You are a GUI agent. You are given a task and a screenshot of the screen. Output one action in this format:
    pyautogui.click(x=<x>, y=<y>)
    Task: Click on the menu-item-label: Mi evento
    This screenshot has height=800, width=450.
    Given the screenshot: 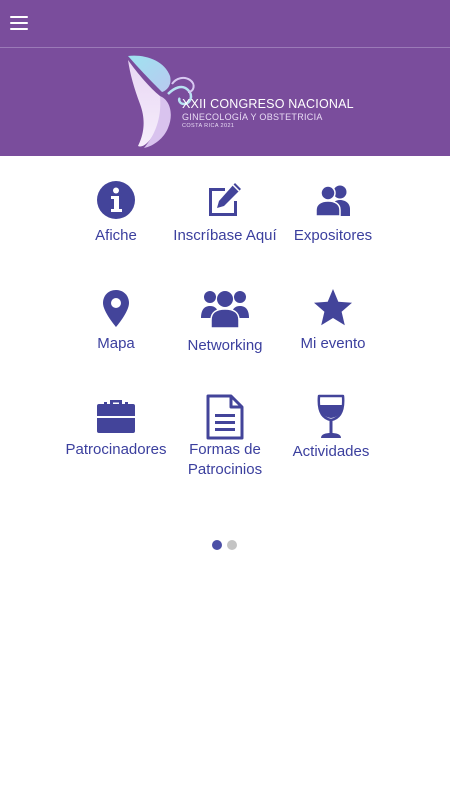 What is the action you would take?
    pyautogui.click(x=333, y=343)
    